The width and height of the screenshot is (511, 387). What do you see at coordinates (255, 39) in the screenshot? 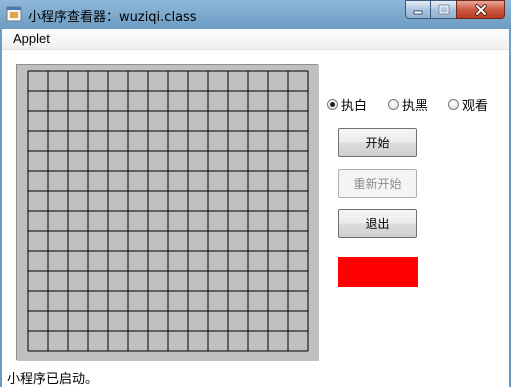
I see `menu-bar: Applet` at bounding box center [255, 39].